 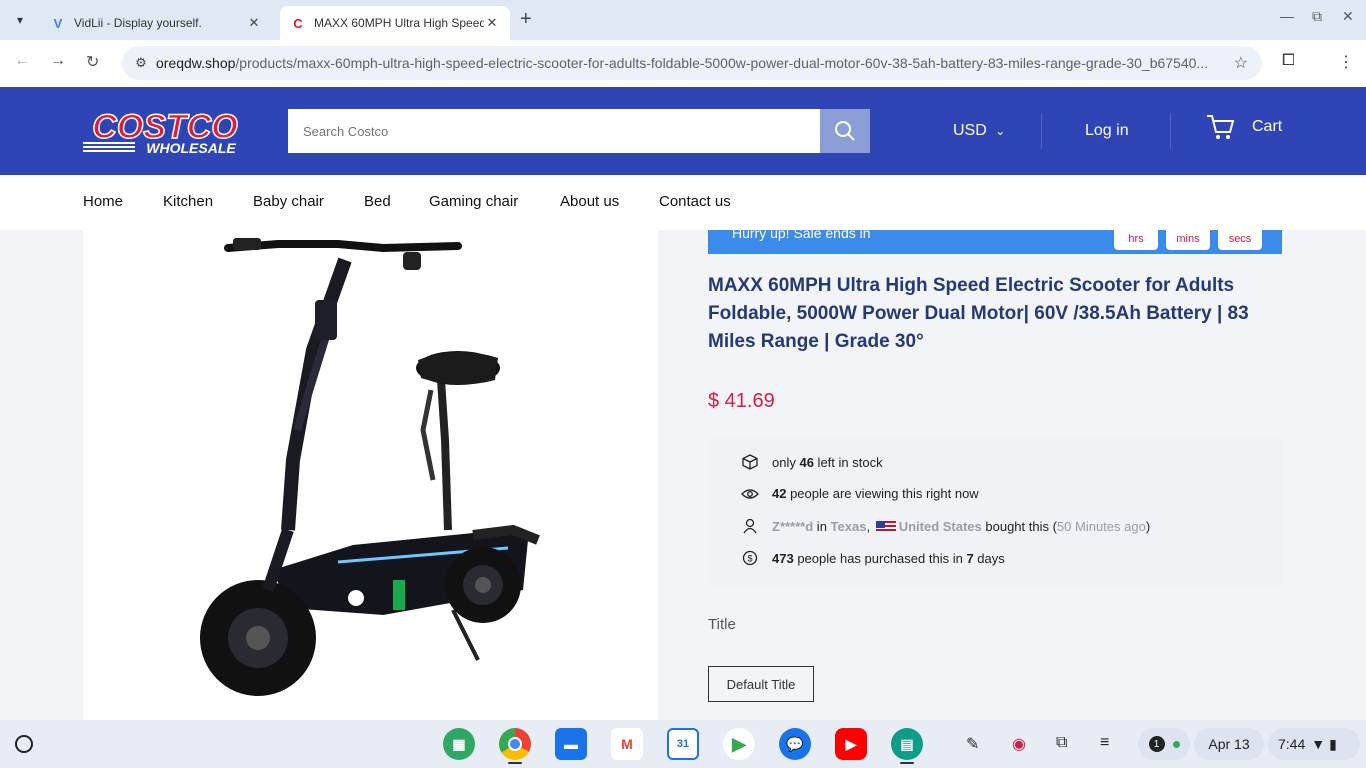 I want to click on youtube-icon: ▶, so click(x=851, y=744).